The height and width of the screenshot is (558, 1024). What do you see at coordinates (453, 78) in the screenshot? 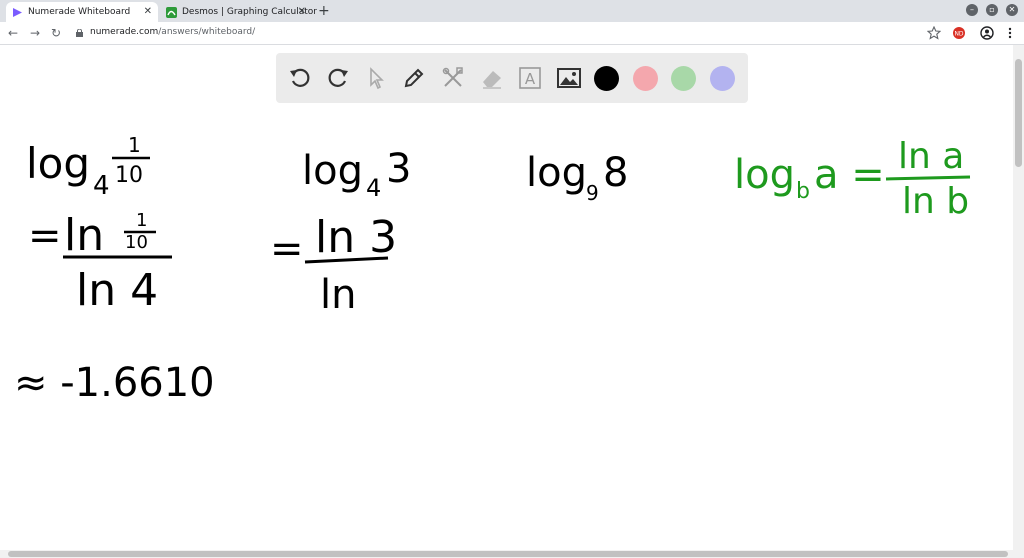
I see `tools-icon` at bounding box center [453, 78].